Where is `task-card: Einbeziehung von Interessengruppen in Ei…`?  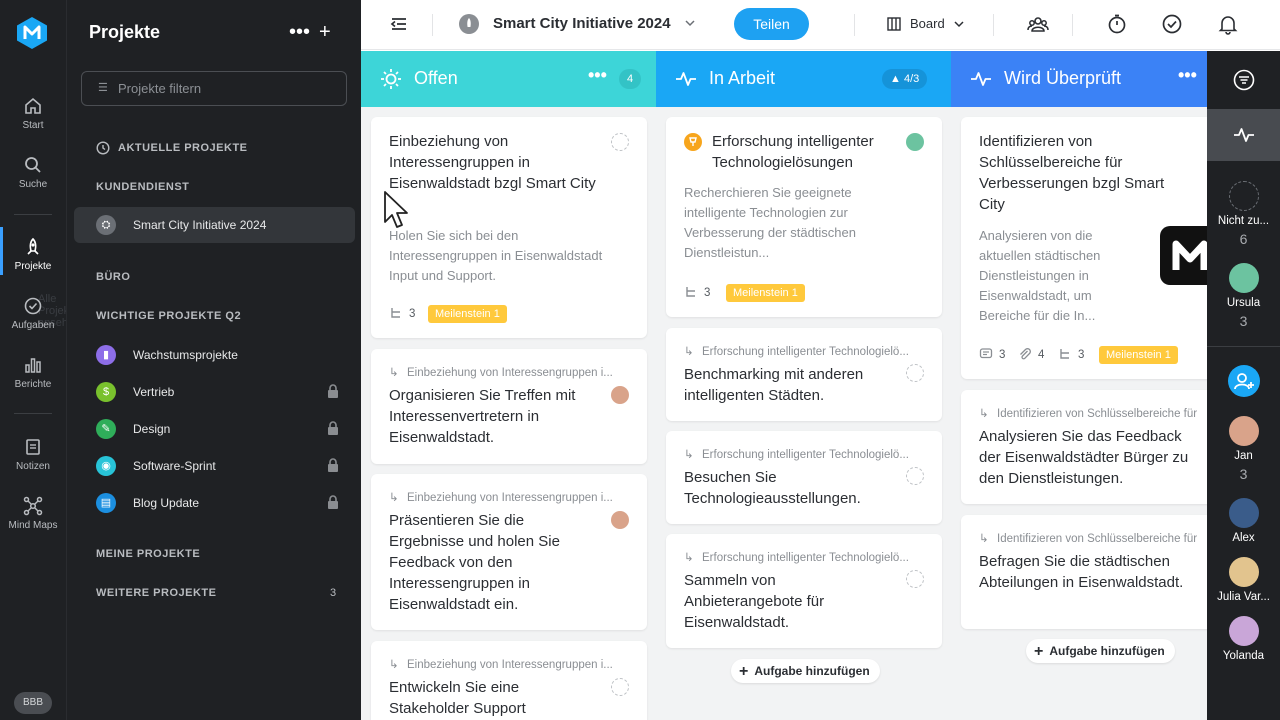
task-card: Einbeziehung von Interessengruppen in Ei… is located at coordinates (509, 227).